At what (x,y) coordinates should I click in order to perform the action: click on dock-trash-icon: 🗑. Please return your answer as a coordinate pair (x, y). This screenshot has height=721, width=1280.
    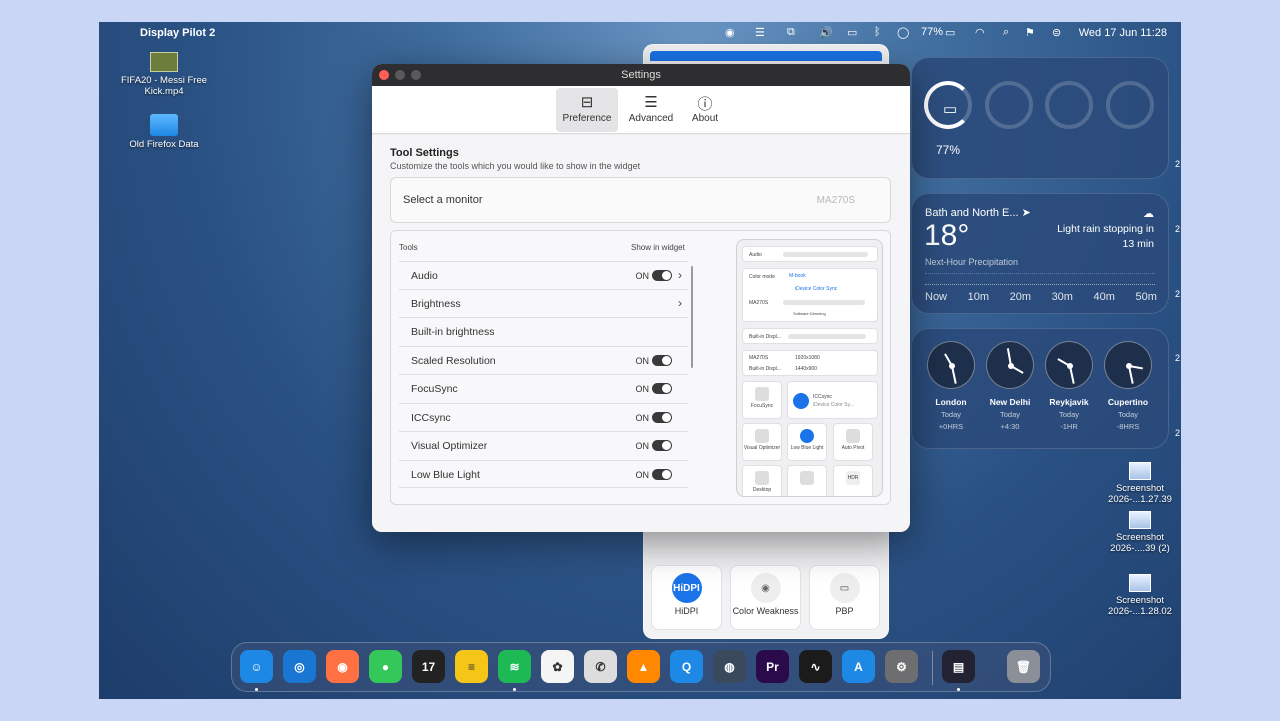
    Looking at the image, I should click on (1023, 666).